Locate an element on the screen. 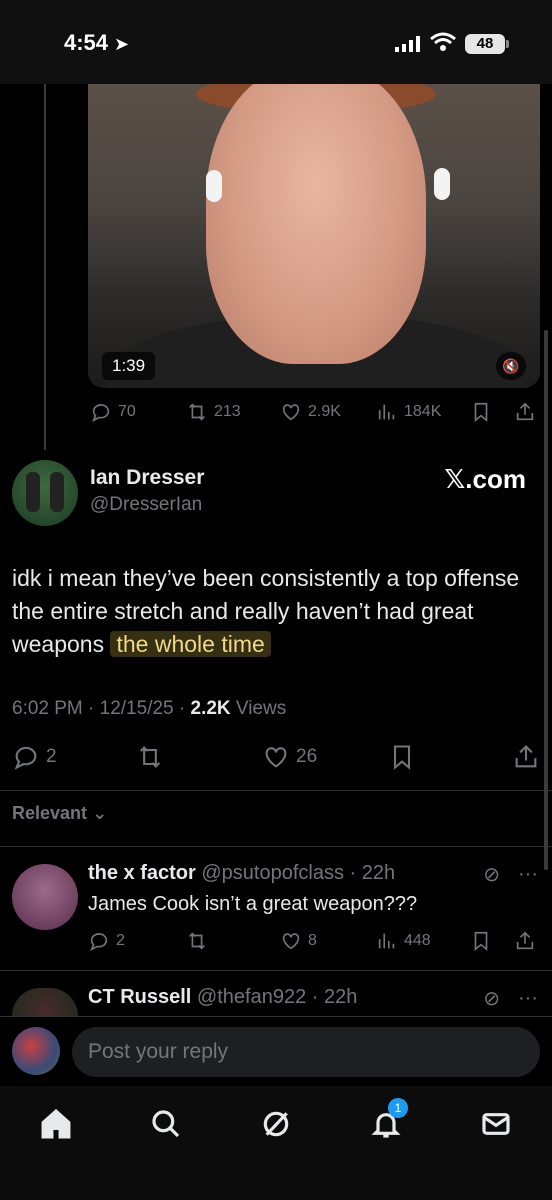 This screenshot has width=552, height=1200. reply-count: 70 is located at coordinates (127, 411).